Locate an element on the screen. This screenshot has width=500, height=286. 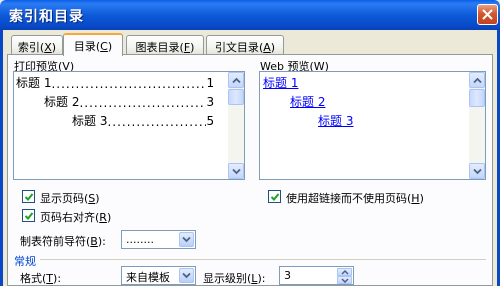
web-preview-link: 标题 1 is located at coordinates (280, 82).